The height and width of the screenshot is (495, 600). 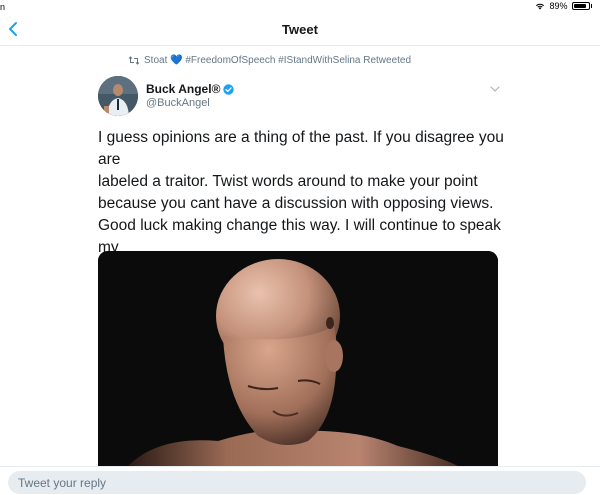 I want to click on author-name: Buck Angel®, so click(x=190, y=89).